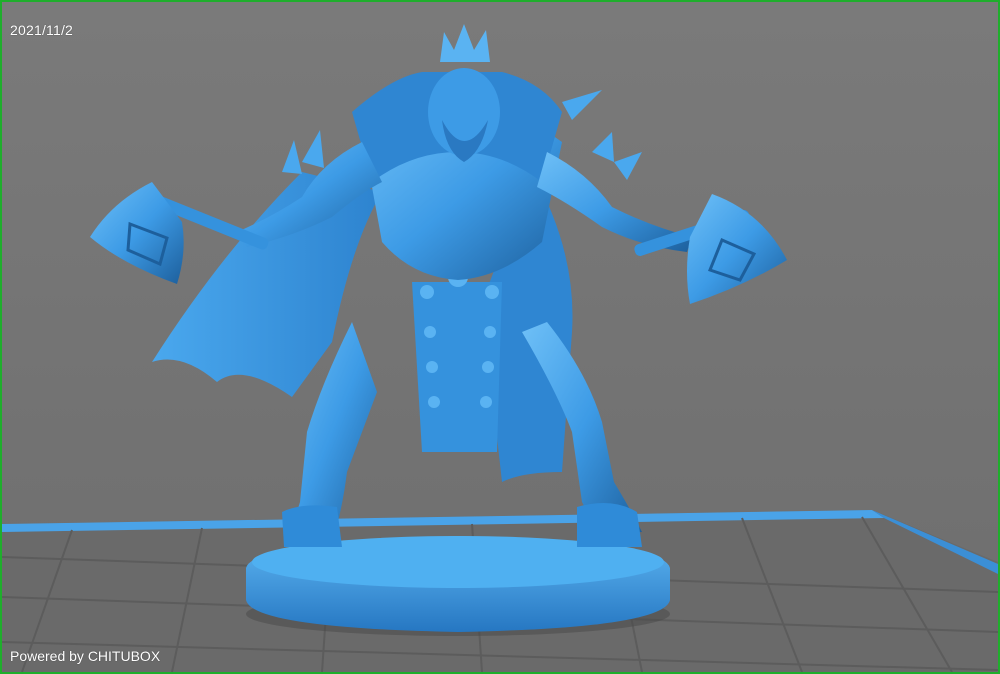  What do you see at coordinates (42, 30) in the screenshot?
I see `date-stamp: 2021/11/2` at bounding box center [42, 30].